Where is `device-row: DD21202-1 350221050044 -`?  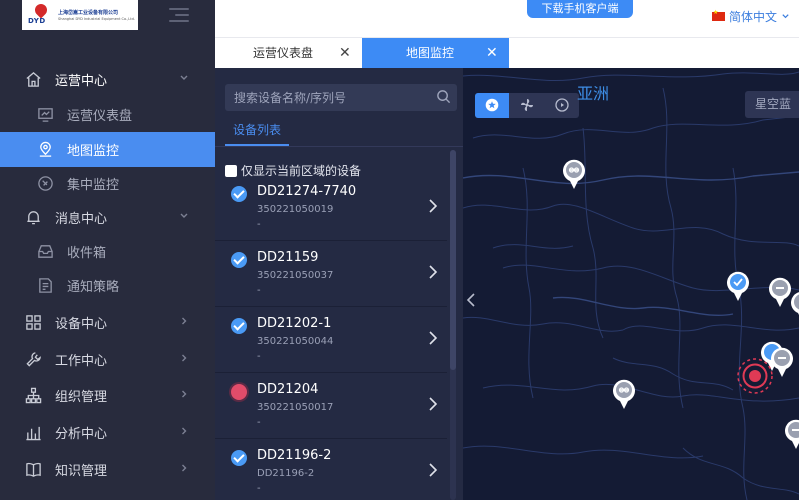
device-row: DD21202-1 350221050044 - is located at coordinates (331, 340).